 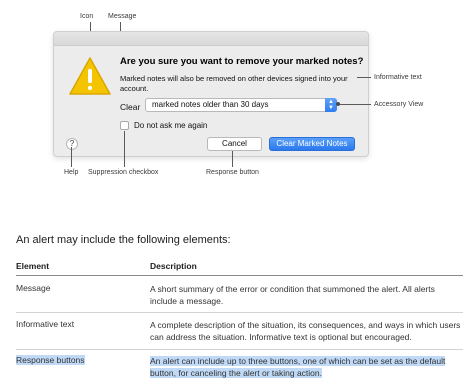 What do you see at coordinates (122, 16) in the screenshot?
I see `callout-message-label: Message` at bounding box center [122, 16].